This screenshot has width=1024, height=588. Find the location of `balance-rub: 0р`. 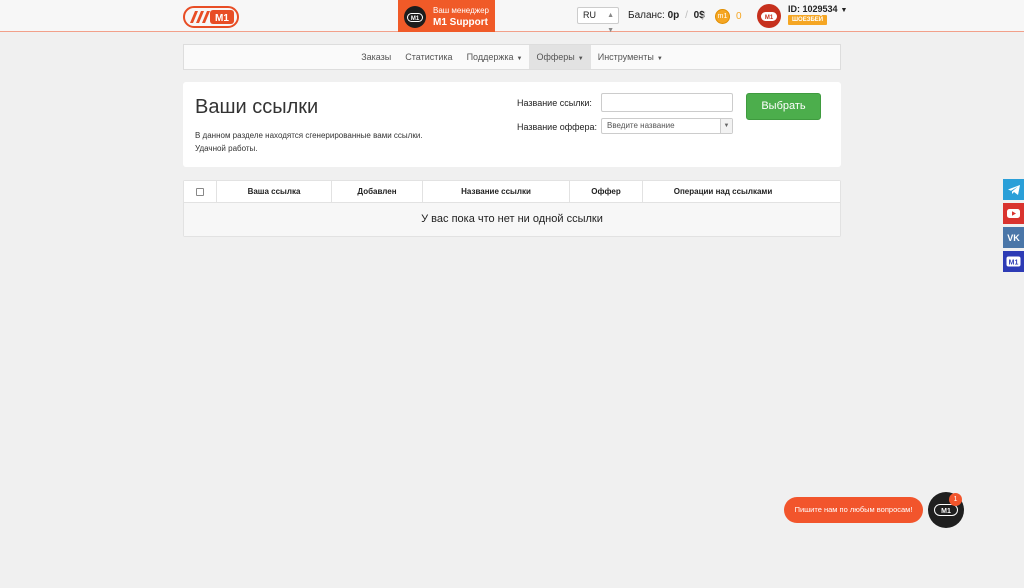

balance-rub: 0р is located at coordinates (673, 15).